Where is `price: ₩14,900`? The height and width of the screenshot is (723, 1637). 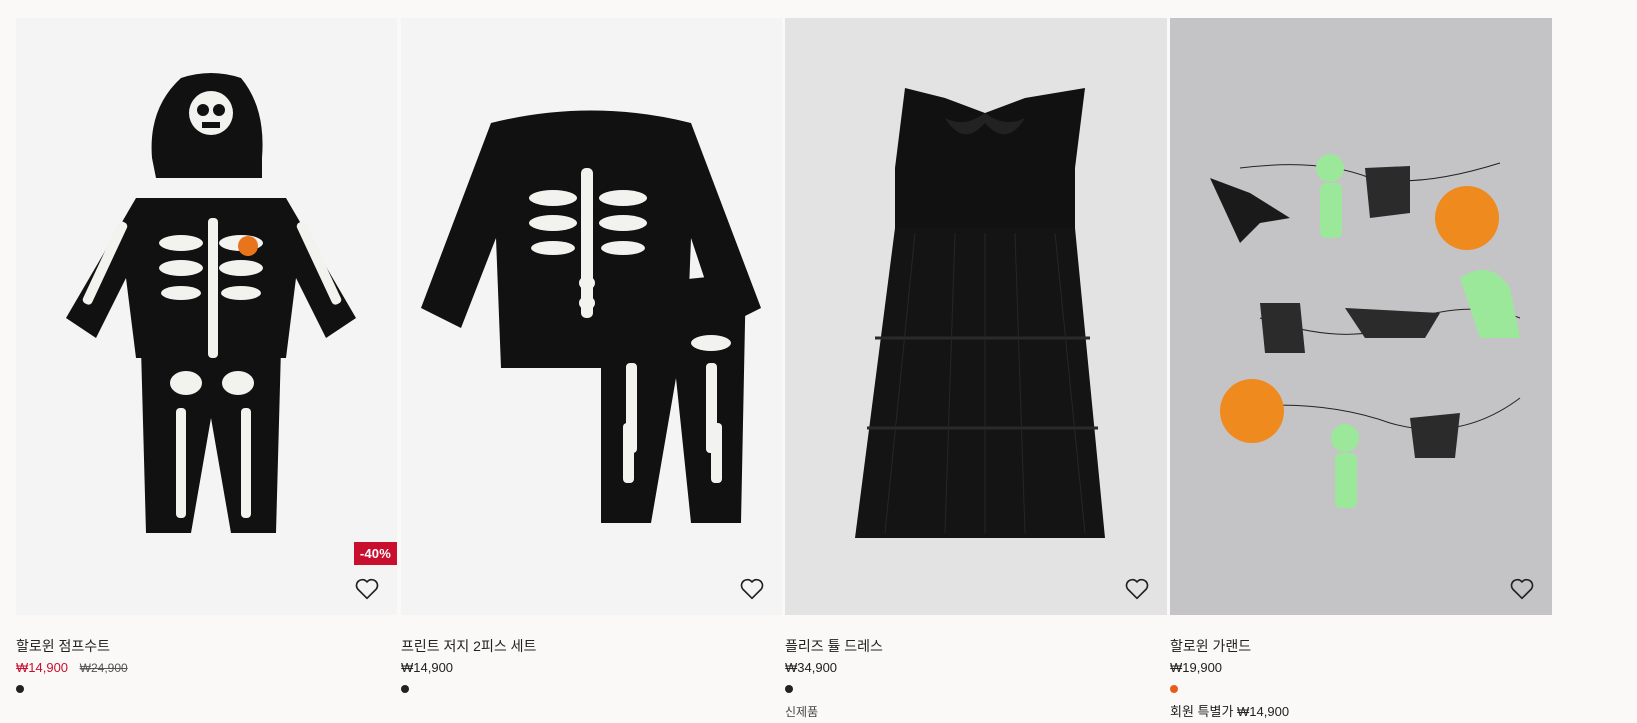 price: ₩14,900 is located at coordinates (427, 667).